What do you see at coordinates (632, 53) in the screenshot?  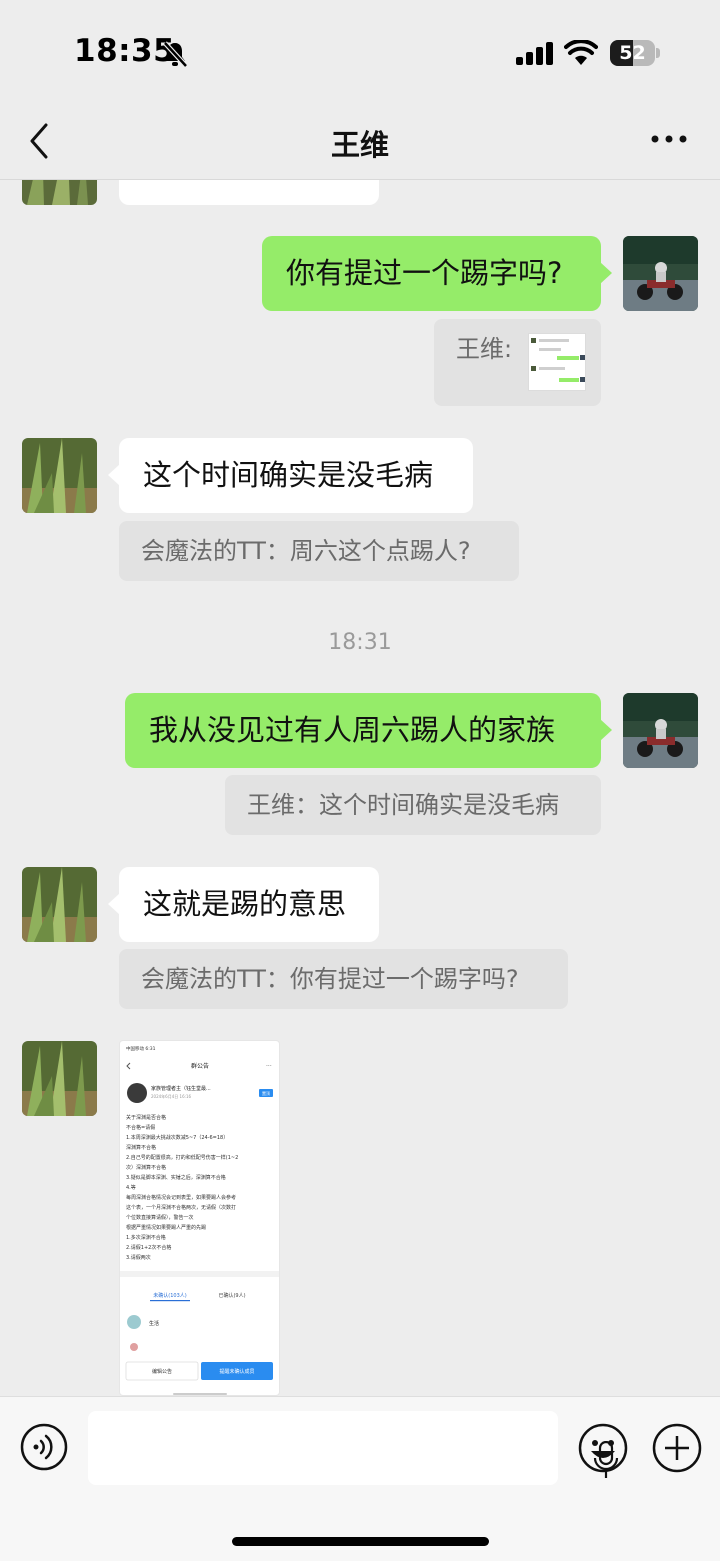 I see `battery-percentage: 52` at bounding box center [632, 53].